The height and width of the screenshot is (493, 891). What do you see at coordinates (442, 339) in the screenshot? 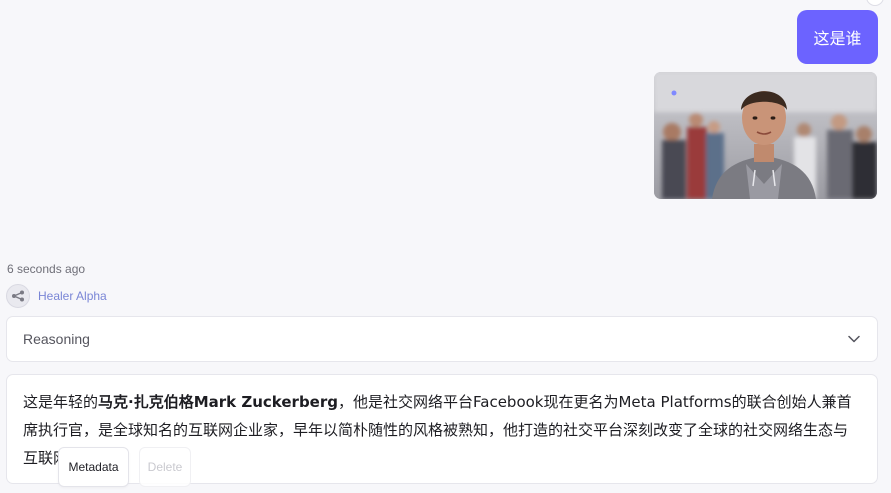
I see `reasoning-toggle: Reasoning` at bounding box center [442, 339].